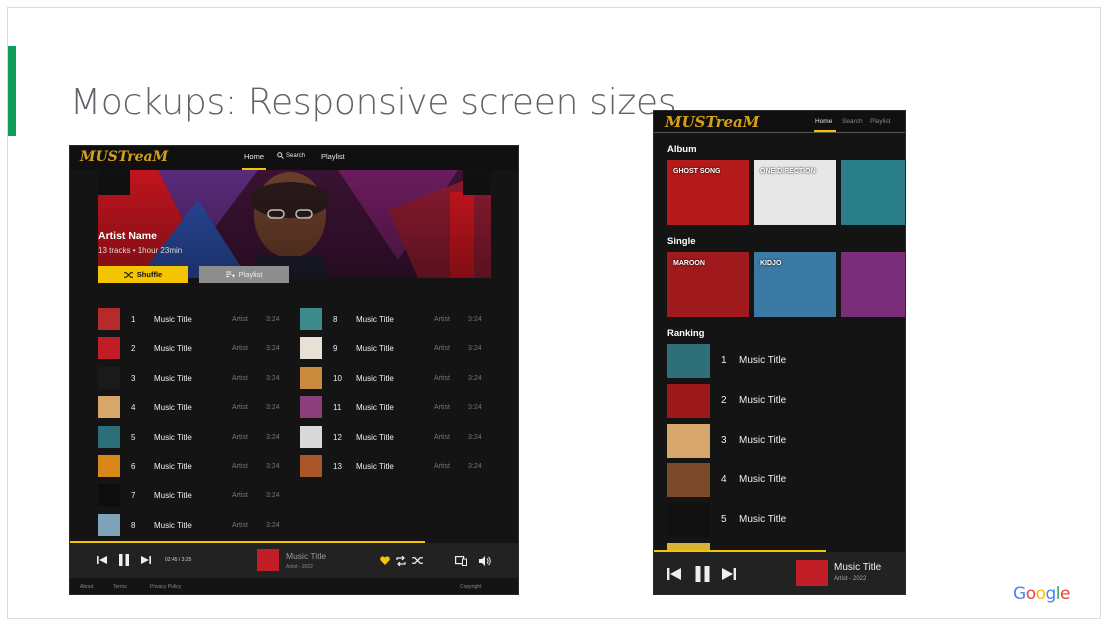 The height and width of the screenshot is (626, 1108). I want to click on track-row: 12 Music Title Artist 3:24, so click(400, 437).